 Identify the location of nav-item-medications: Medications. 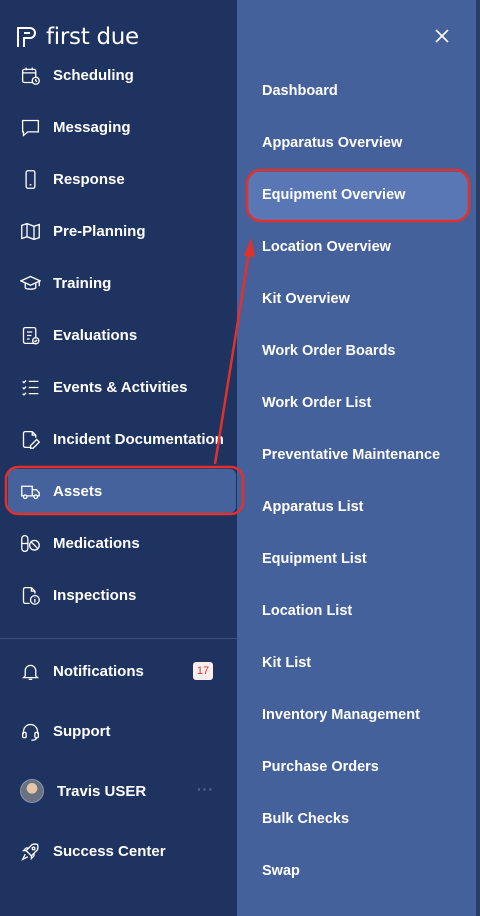
(122, 543).